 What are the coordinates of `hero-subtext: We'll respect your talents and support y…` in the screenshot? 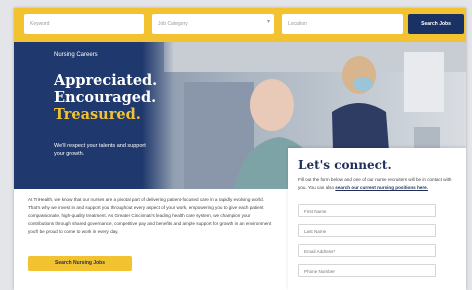 It's located at (100, 150).